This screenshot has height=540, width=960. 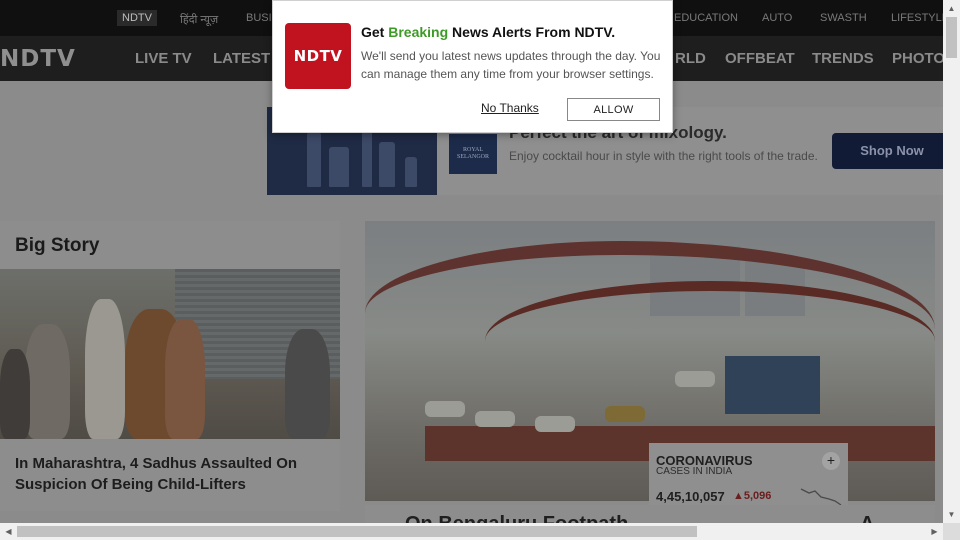 What do you see at coordinates (318, 56) in the screenshot?
I see `ndtv-popup-logo: NDTV` at bounding box center [318, 56].